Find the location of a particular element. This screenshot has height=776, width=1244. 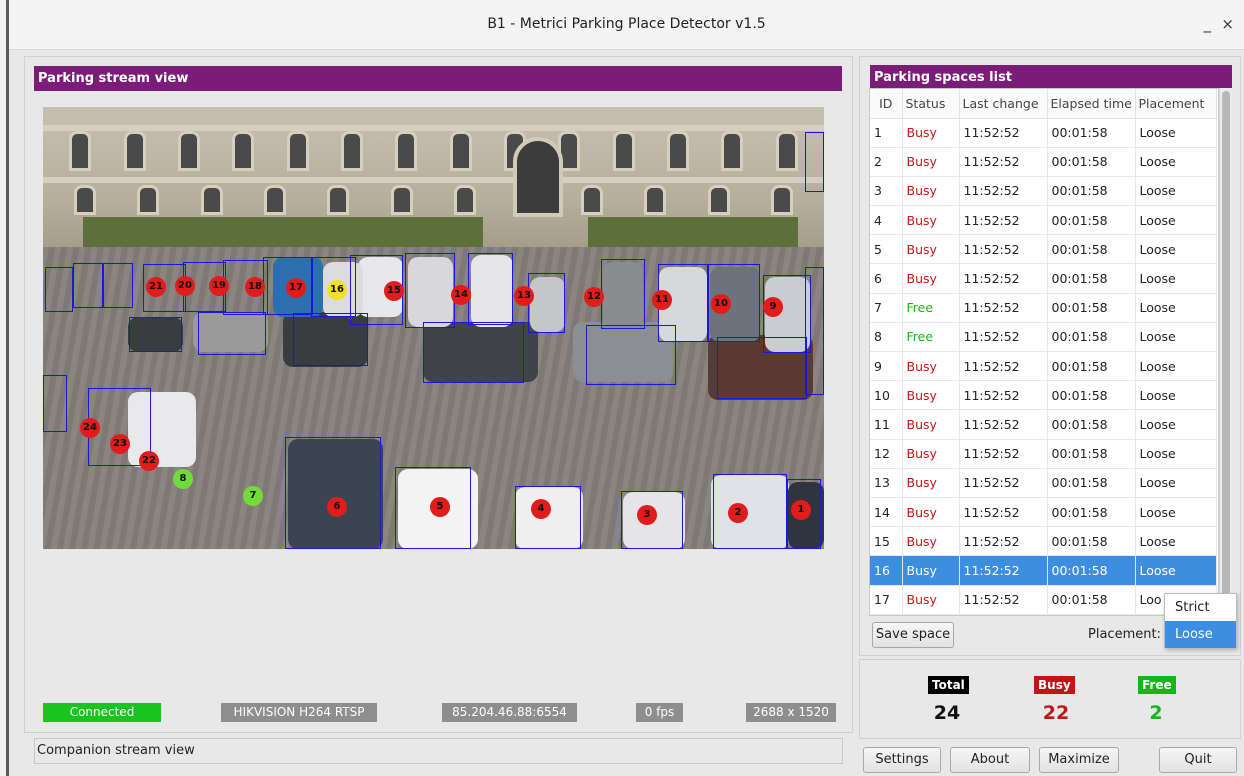

table-row: 8 Free 11:52:52 00:01:58 Loose is located at coordinates (1043, 337).